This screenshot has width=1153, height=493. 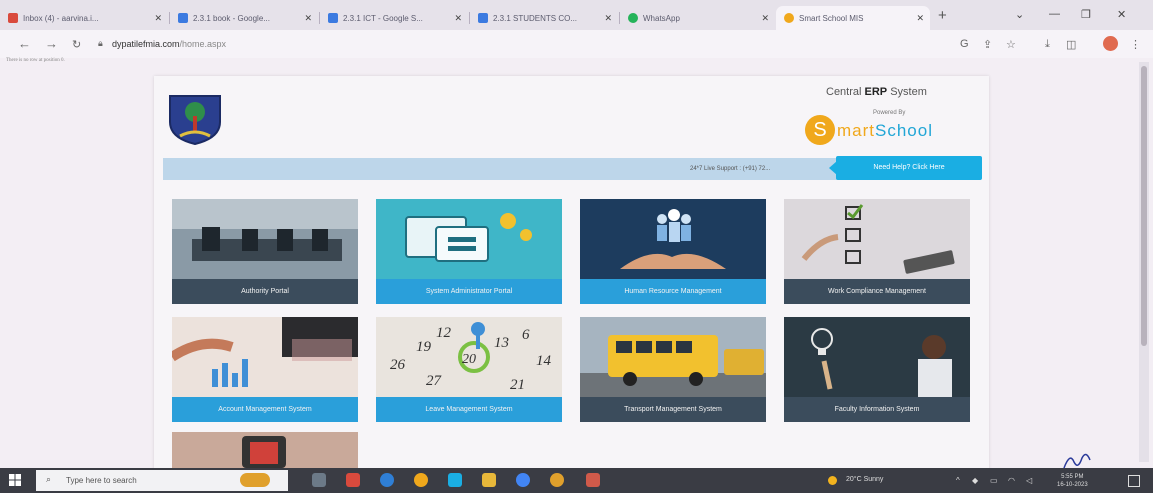 What do you see at coordinates (909, 168) in the screenshot?
I see `need-help-button: Need Help? Click Here` at bounding box center [909, 168].